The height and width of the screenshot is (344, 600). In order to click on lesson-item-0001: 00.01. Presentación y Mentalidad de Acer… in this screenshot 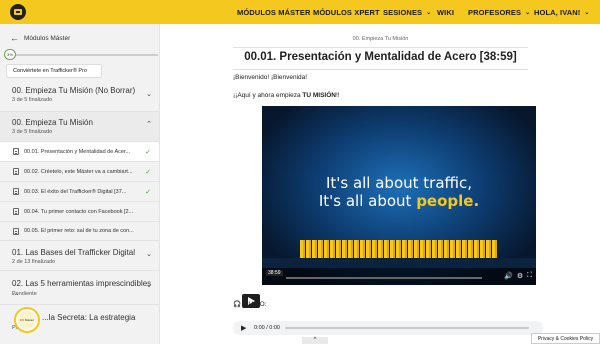, I will do `click(79, 151)`.